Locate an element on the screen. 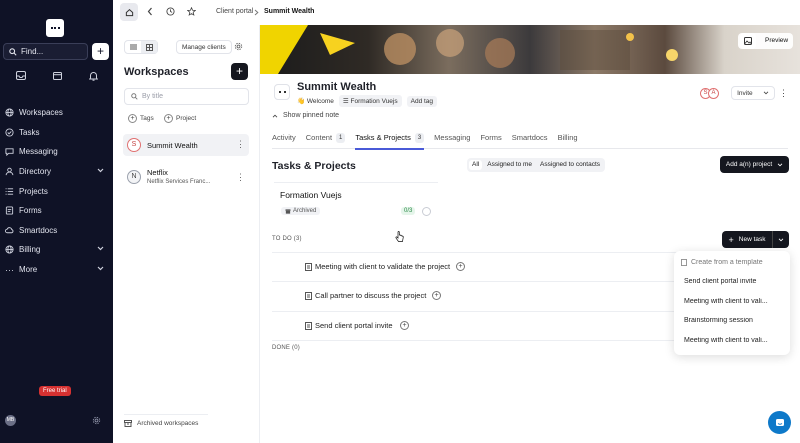  workspace-item-summit-wealth: S Summit Wealth ⋮ is located at coordinates (186, 145).